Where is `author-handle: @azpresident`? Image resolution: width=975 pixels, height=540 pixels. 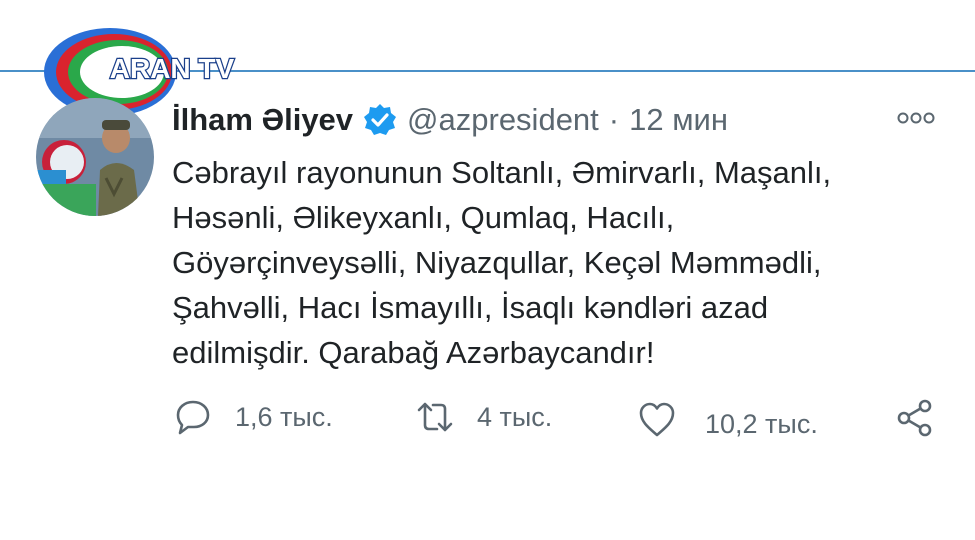
author-handle: @azpresident is located at coordinates (503, 120).